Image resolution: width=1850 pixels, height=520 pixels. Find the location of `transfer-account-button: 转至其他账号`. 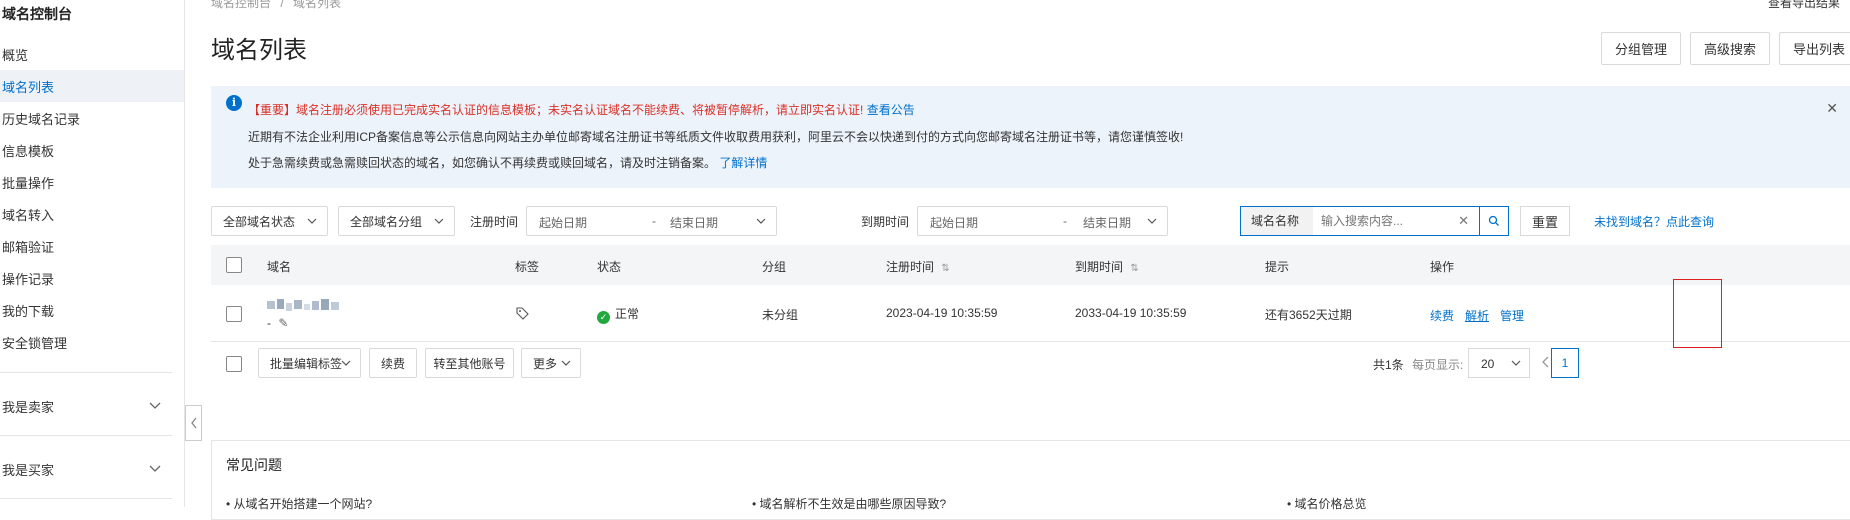

transfer-account-button: 转至其他账号 is located at coordinates (469, 363).